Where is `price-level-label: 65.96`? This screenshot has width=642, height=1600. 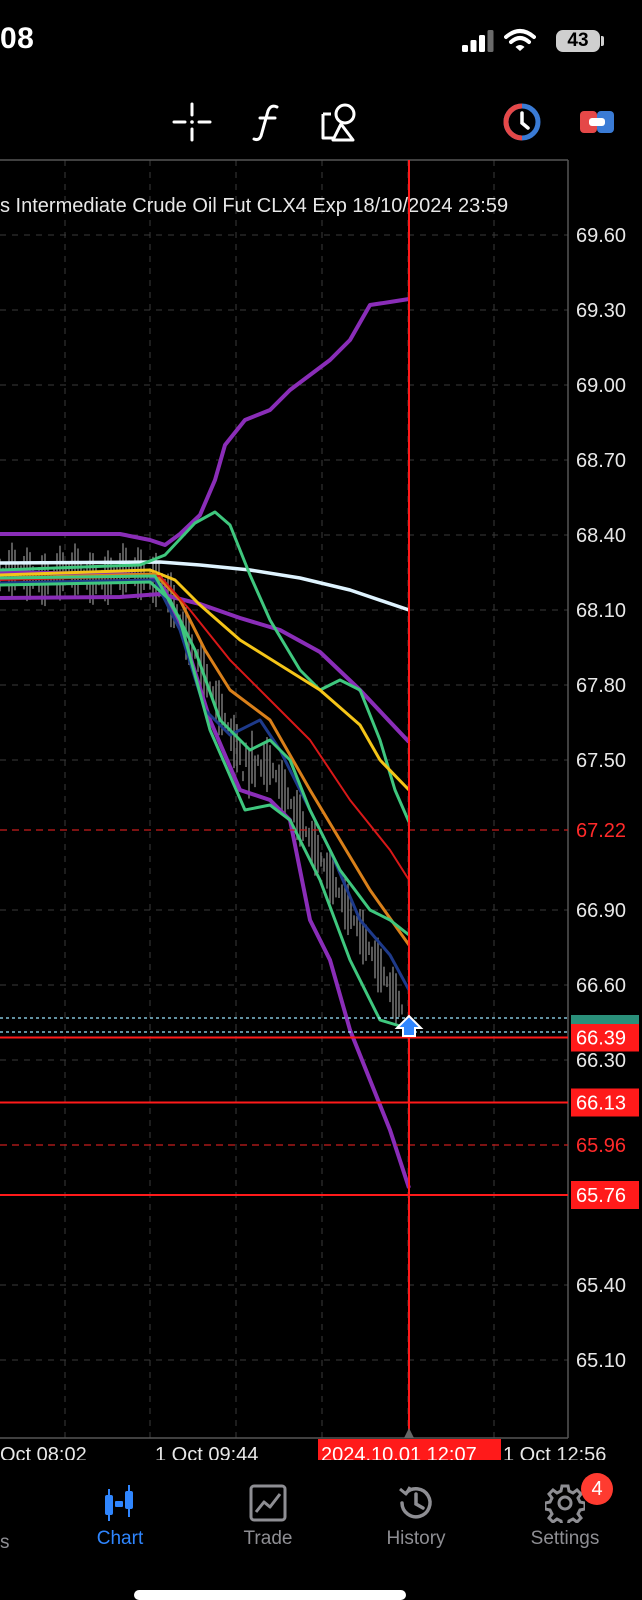
price-level-label: 65.96 is located at coordinates (601, 1146).